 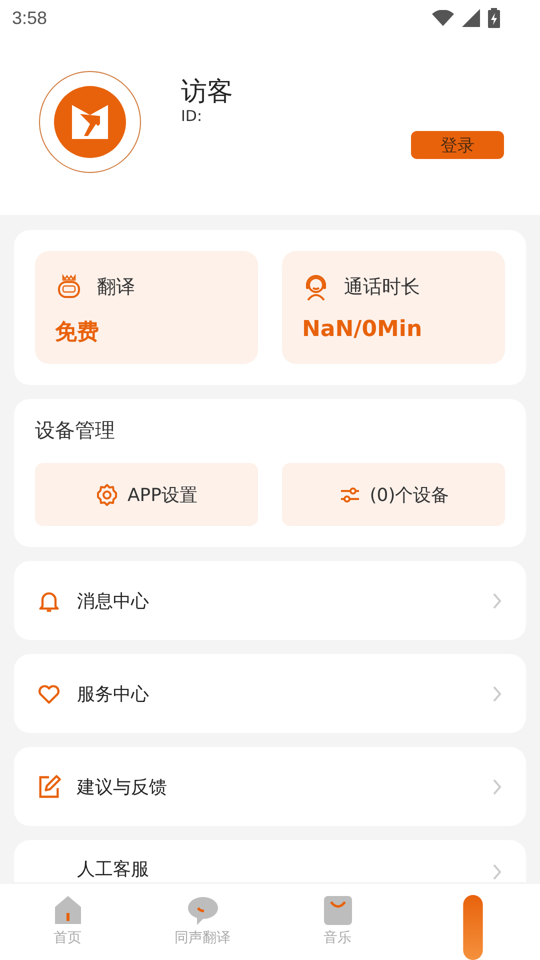 I want to click on status-time: 3:58, so click(x=30, y=18).